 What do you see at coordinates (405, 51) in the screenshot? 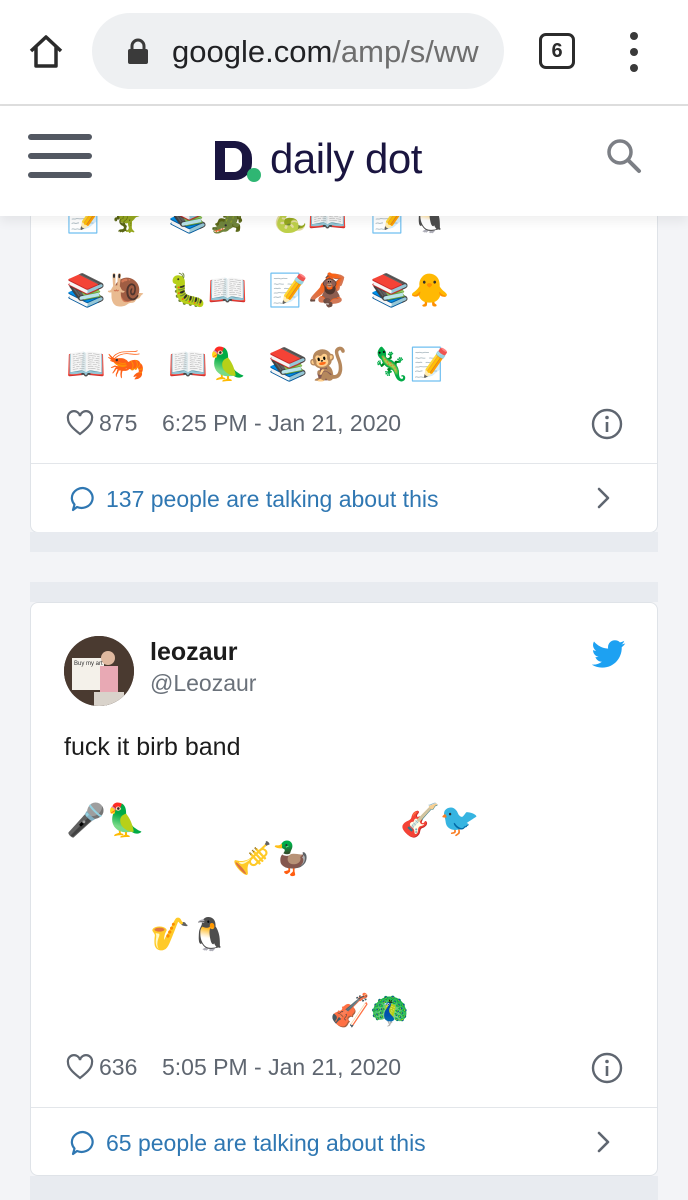
I see `url-path: /amp/s/ww` at bounding box center [405, 51].